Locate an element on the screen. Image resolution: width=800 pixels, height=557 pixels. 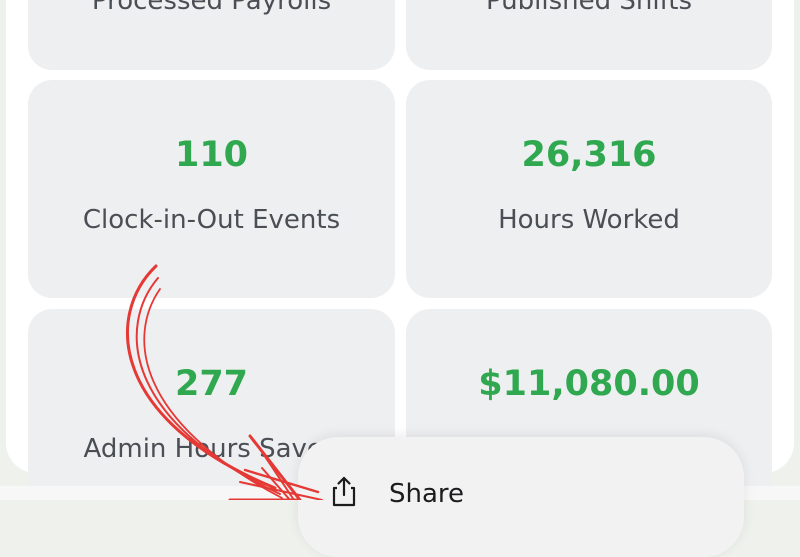
share-menu is located at coordinates (521, 497).